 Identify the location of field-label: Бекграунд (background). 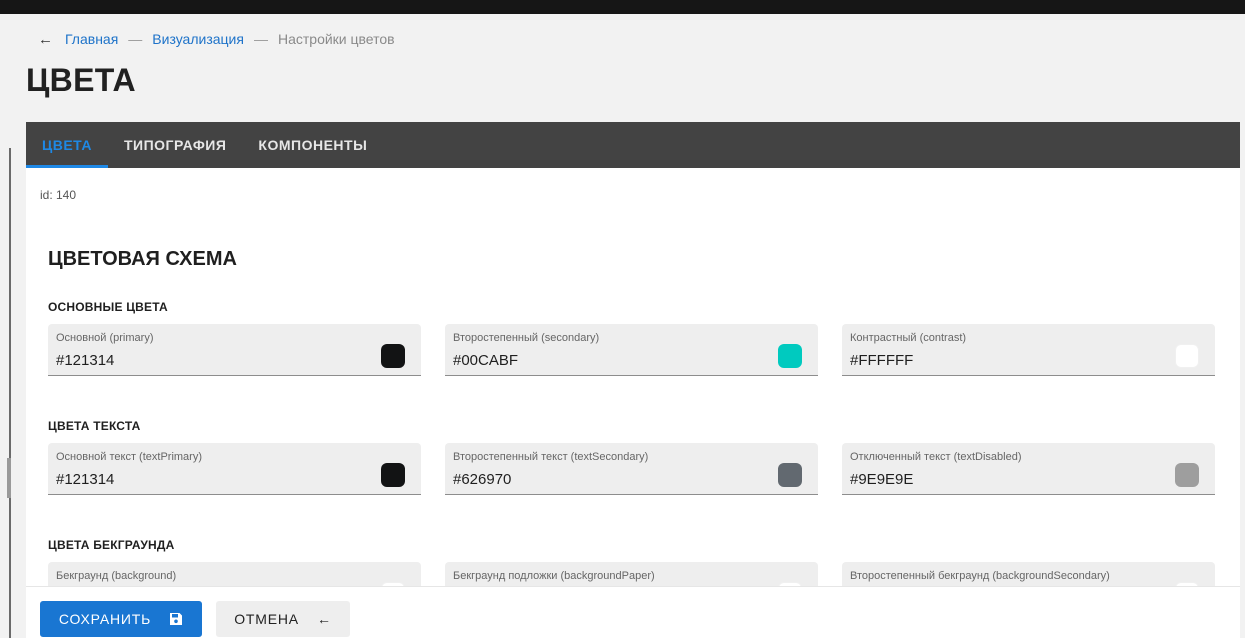
(116, 576).